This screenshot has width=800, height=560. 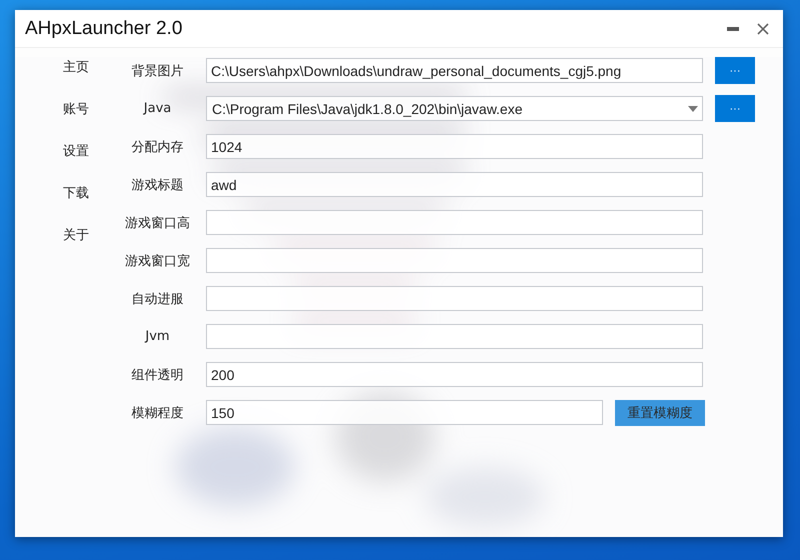 What do you see at coordinates (157, 108) in the screenshot?
I see `field-label: Java` at bounding box center [157, 108].